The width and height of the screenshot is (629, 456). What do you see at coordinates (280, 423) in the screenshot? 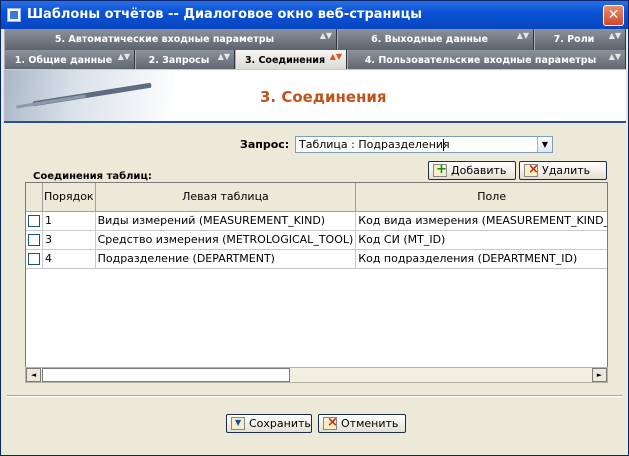
I see `save-button-label: Сохранить` at bounding box center [280, 423].